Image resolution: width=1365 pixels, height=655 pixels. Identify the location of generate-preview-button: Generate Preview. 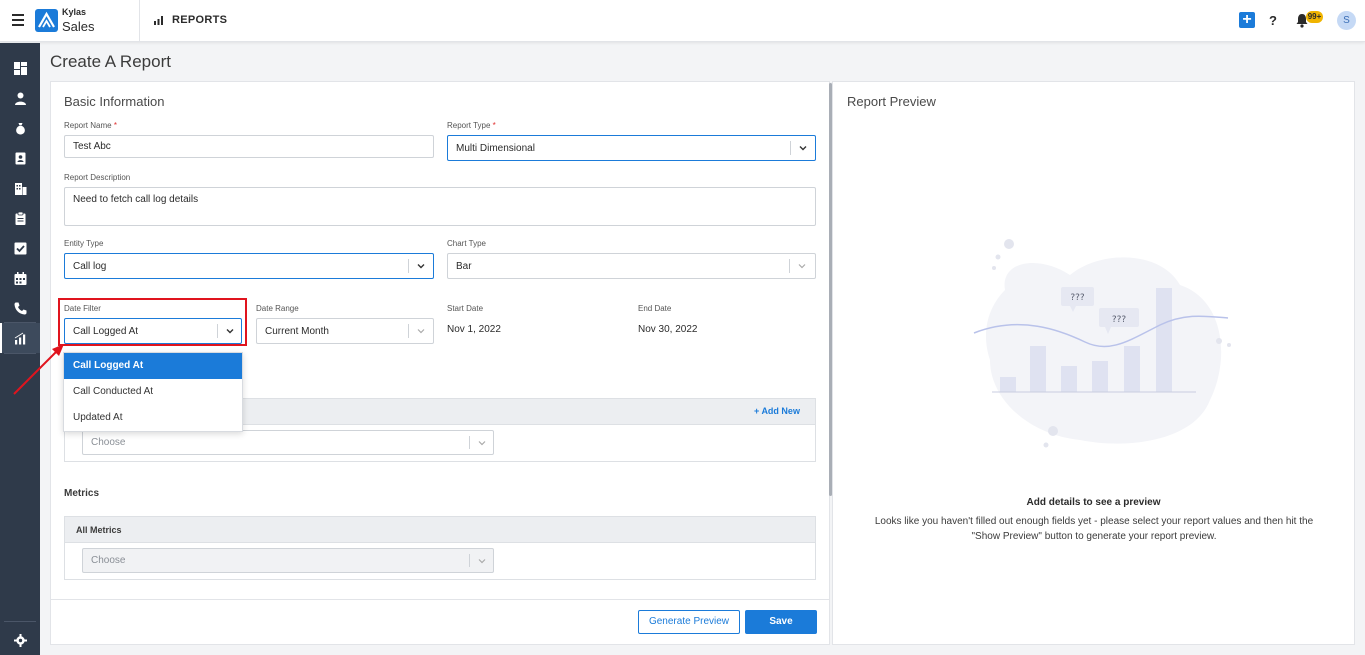
(689, 622).